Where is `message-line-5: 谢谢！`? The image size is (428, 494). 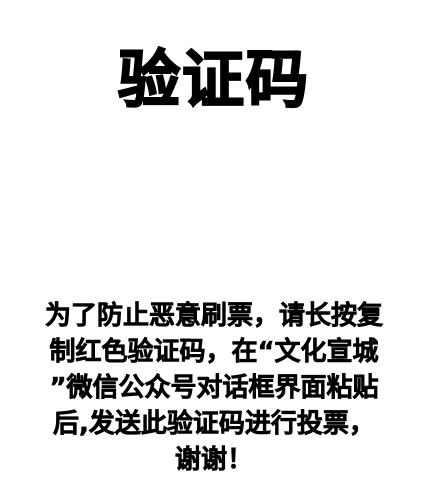 message-line-5: 谢谢！ is located at coordinates (214, 460).